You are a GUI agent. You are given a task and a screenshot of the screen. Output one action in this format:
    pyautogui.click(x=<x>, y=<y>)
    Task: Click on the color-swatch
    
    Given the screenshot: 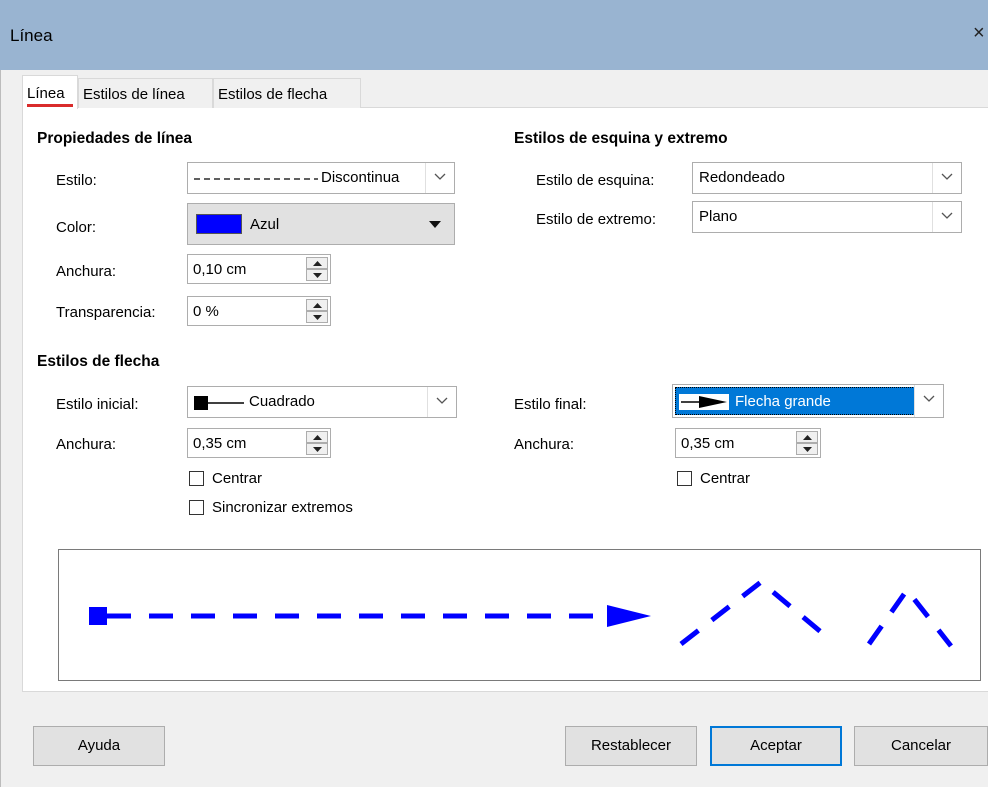 What is the action you would take?
    pyautogui.click(x=219, y=224)
    